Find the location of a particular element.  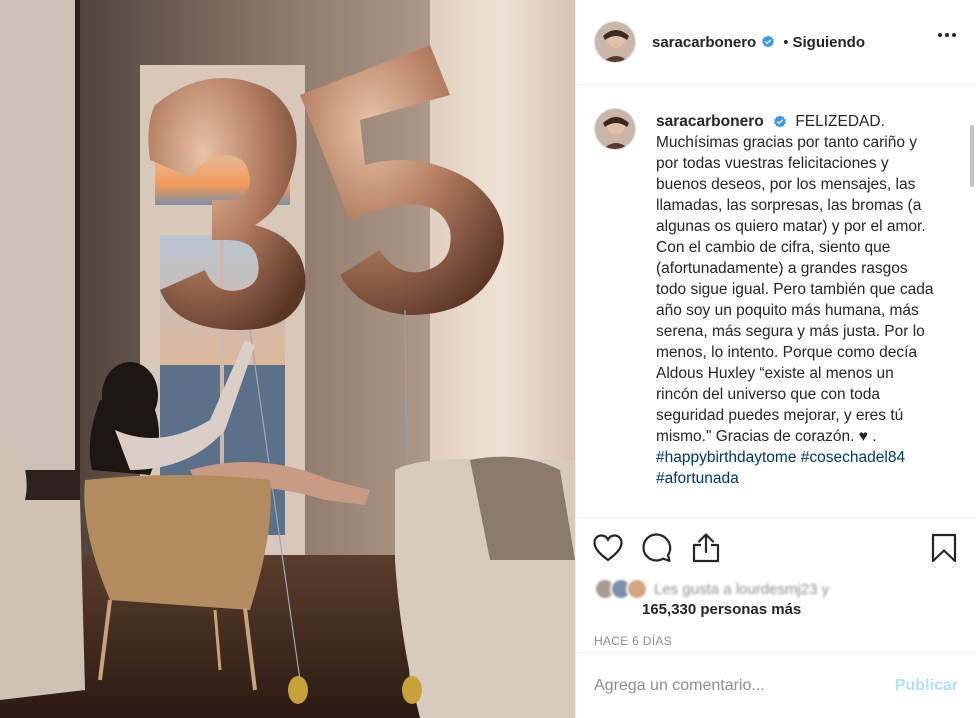

hashtag-link: #cosechadel84 is located at coordinates (853, 457).